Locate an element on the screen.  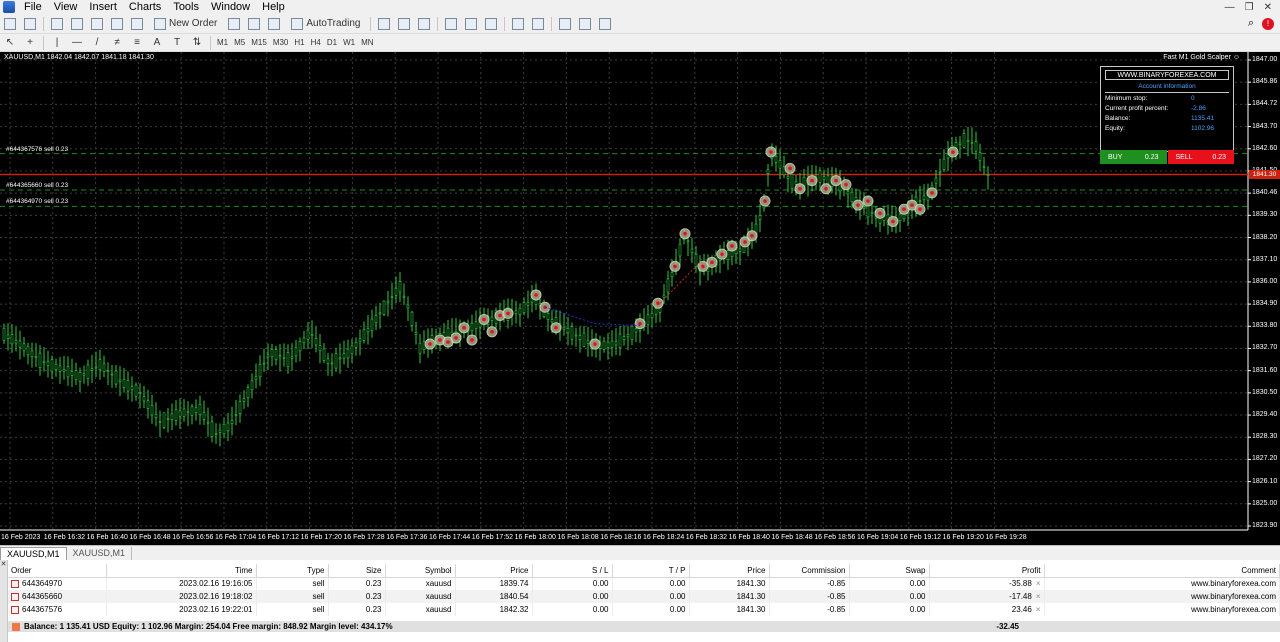
close-icon: ✕ is located at coordinates (1268, 7).